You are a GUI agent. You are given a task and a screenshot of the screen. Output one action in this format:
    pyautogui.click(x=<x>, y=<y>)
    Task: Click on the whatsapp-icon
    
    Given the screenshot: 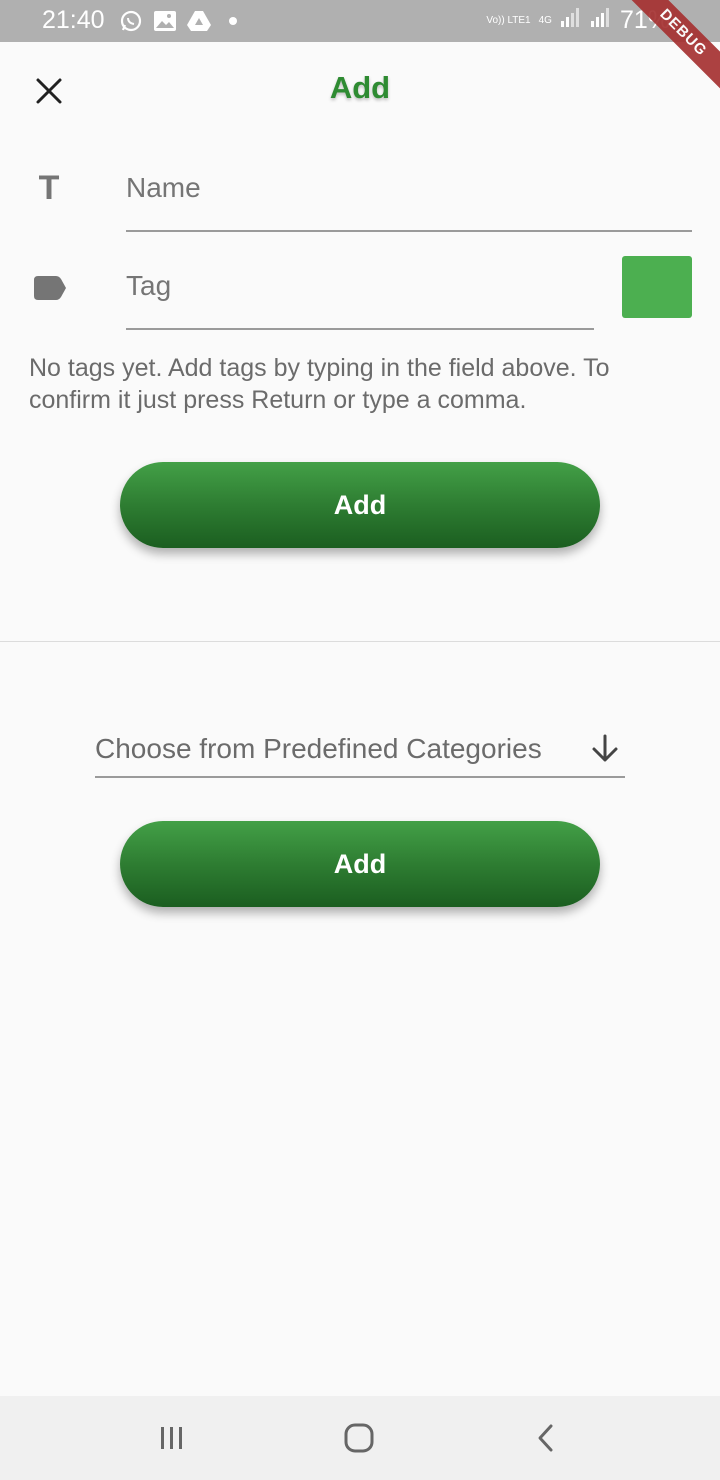 What is the action you would take?
    pyautogui.click(x=131, y=21)
    